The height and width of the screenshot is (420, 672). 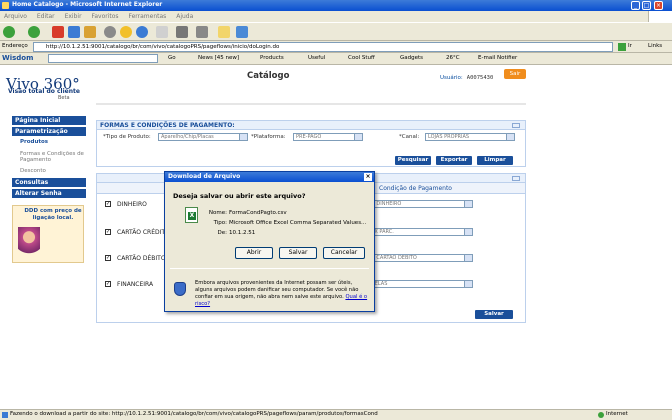 What do you see at coordinates (191, 215) in the screenshot?
I see `excel-file-icon` at bounding box center [191, 215].